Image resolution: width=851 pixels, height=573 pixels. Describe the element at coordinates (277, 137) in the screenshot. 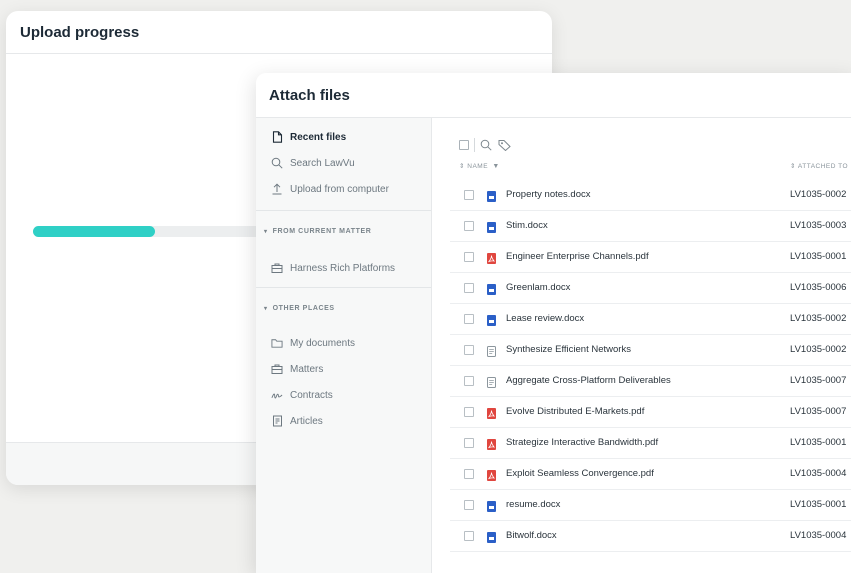

I see `file-icon` at that location.